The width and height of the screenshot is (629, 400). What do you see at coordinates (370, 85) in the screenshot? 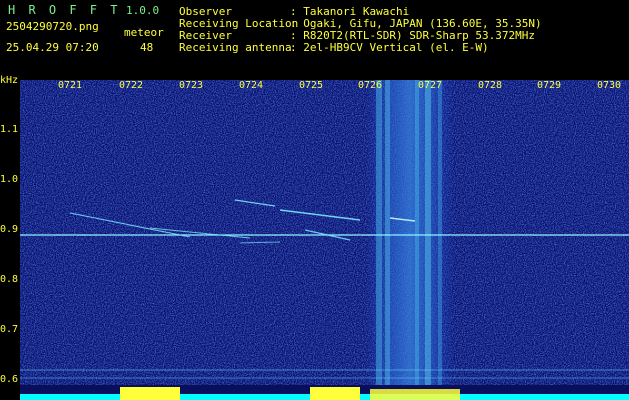
I see `x-tick: 0726` at bounding box center [370, 85].